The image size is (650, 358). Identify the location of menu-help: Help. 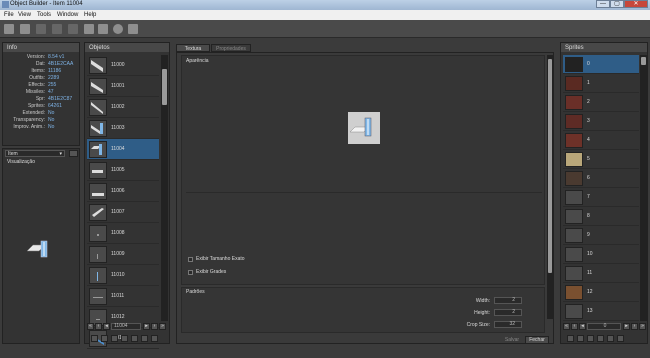
(90, 15).